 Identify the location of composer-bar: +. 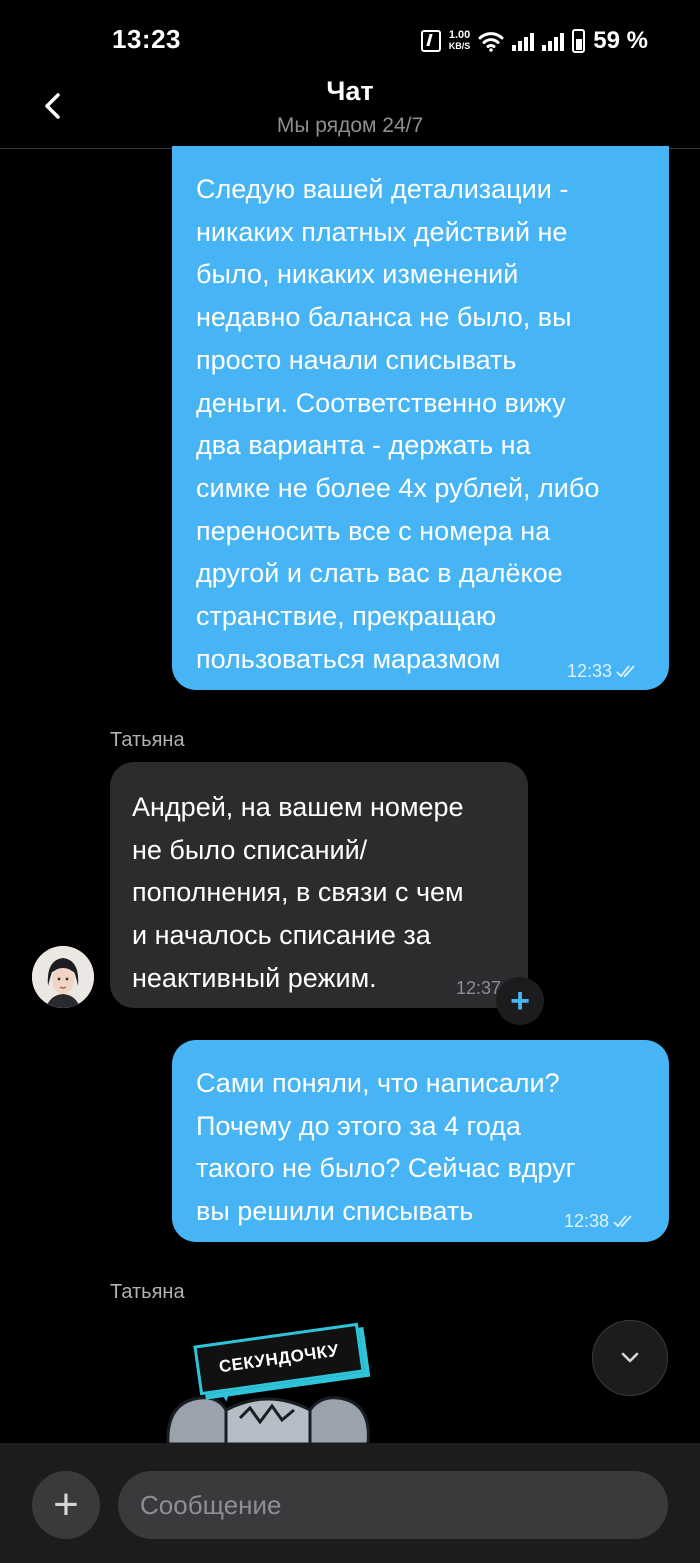
(350, 1503).